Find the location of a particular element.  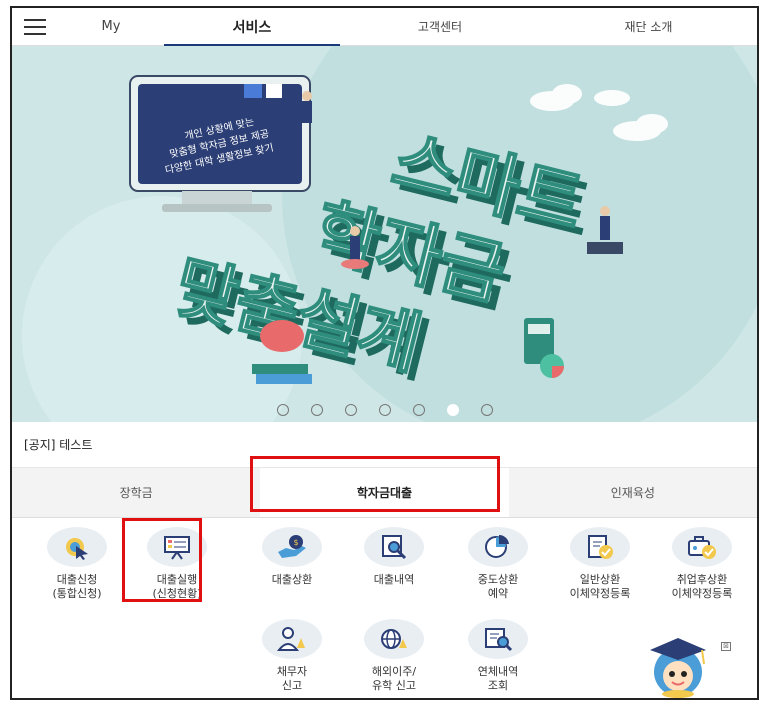

service-loan-repayment: $ 대출상환 is located at coordinates (292, 557).